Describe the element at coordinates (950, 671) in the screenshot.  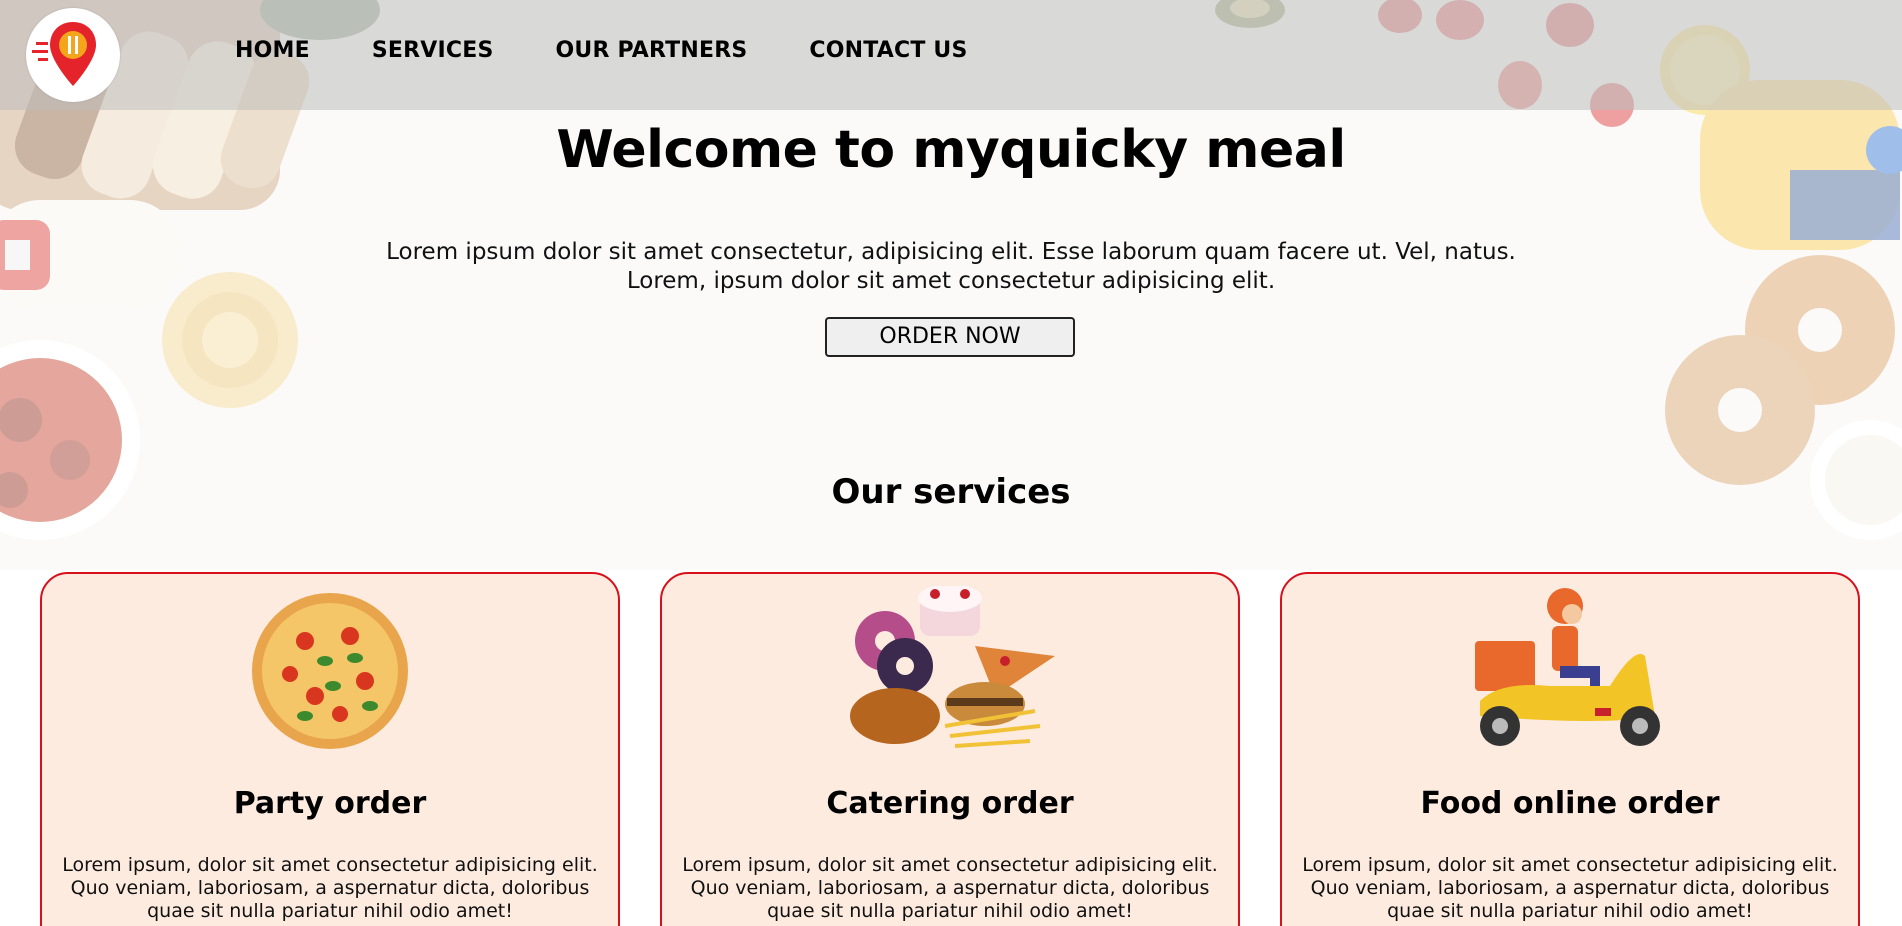
I see `catering-food-image` at that location.